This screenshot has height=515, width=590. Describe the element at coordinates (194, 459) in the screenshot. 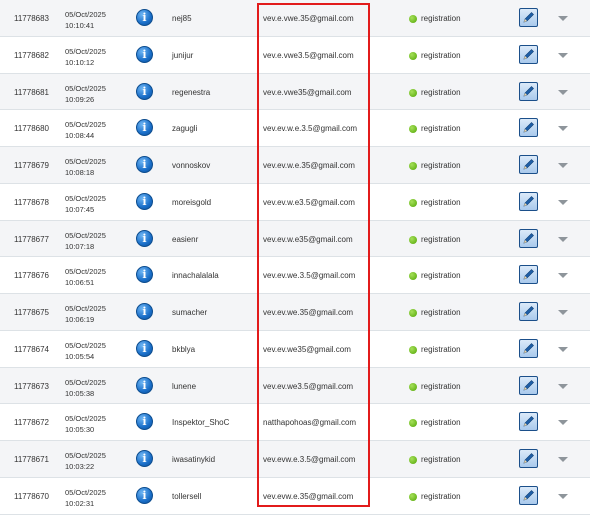

I see `row-username: iwasatinykid` at that location.